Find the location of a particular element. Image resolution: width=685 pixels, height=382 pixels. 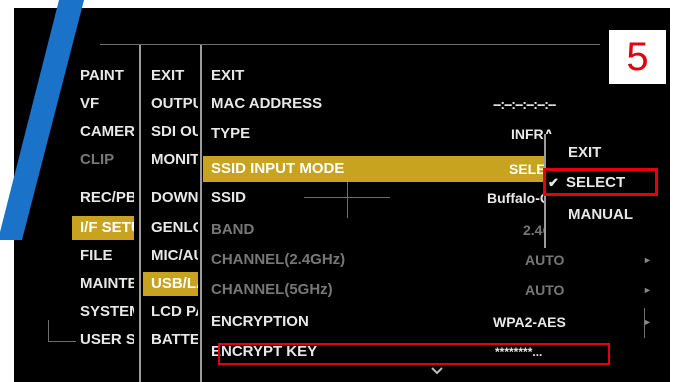

option-manual: MANUAL is located at coordinates (608, 215).